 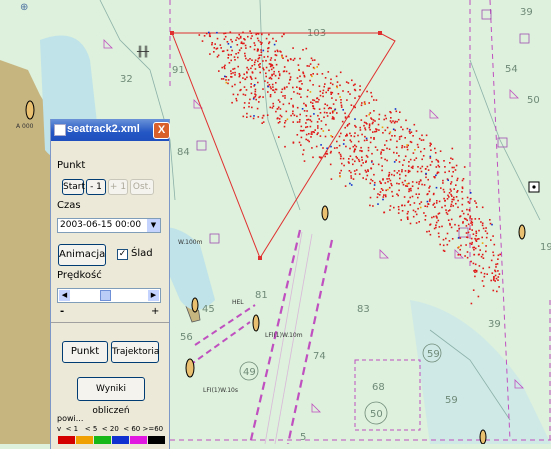 I want to click on time-select-value: 2003-06-15 00:00, so click(x=101, y=225).